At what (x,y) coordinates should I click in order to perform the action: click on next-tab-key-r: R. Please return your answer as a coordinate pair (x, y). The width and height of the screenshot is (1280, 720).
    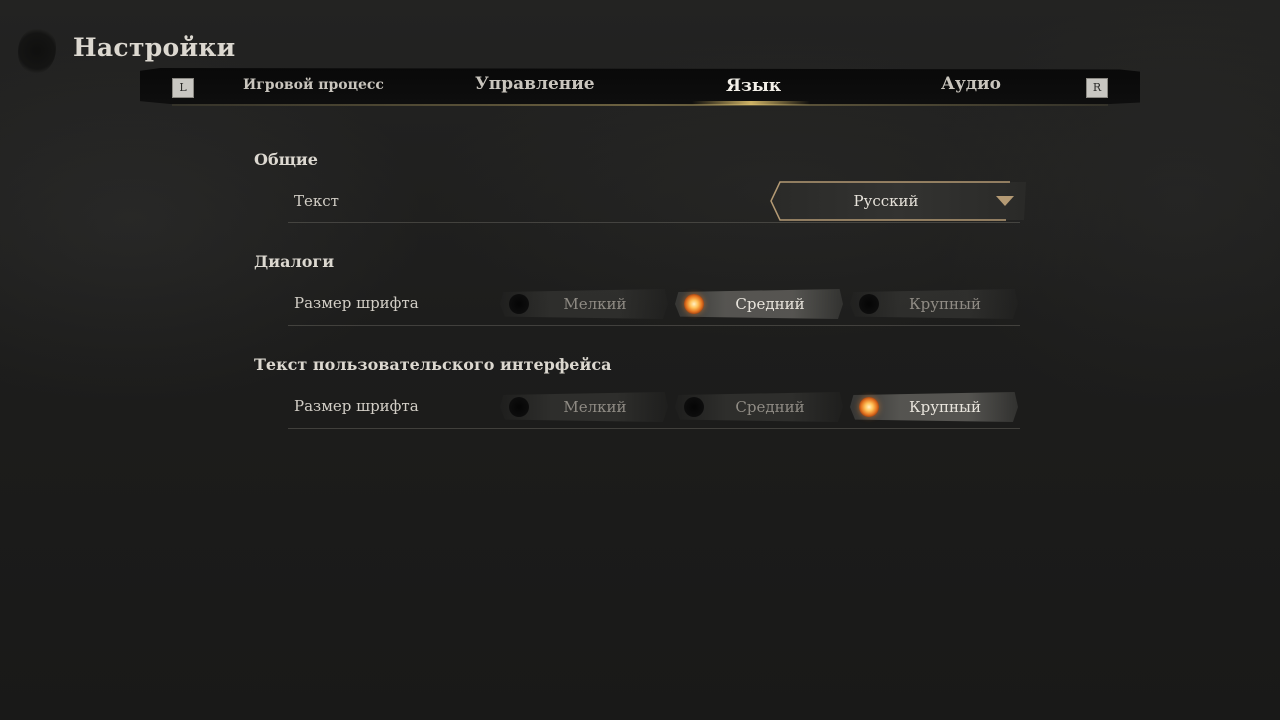
    Looking at the image, I should click on (1097, 88).